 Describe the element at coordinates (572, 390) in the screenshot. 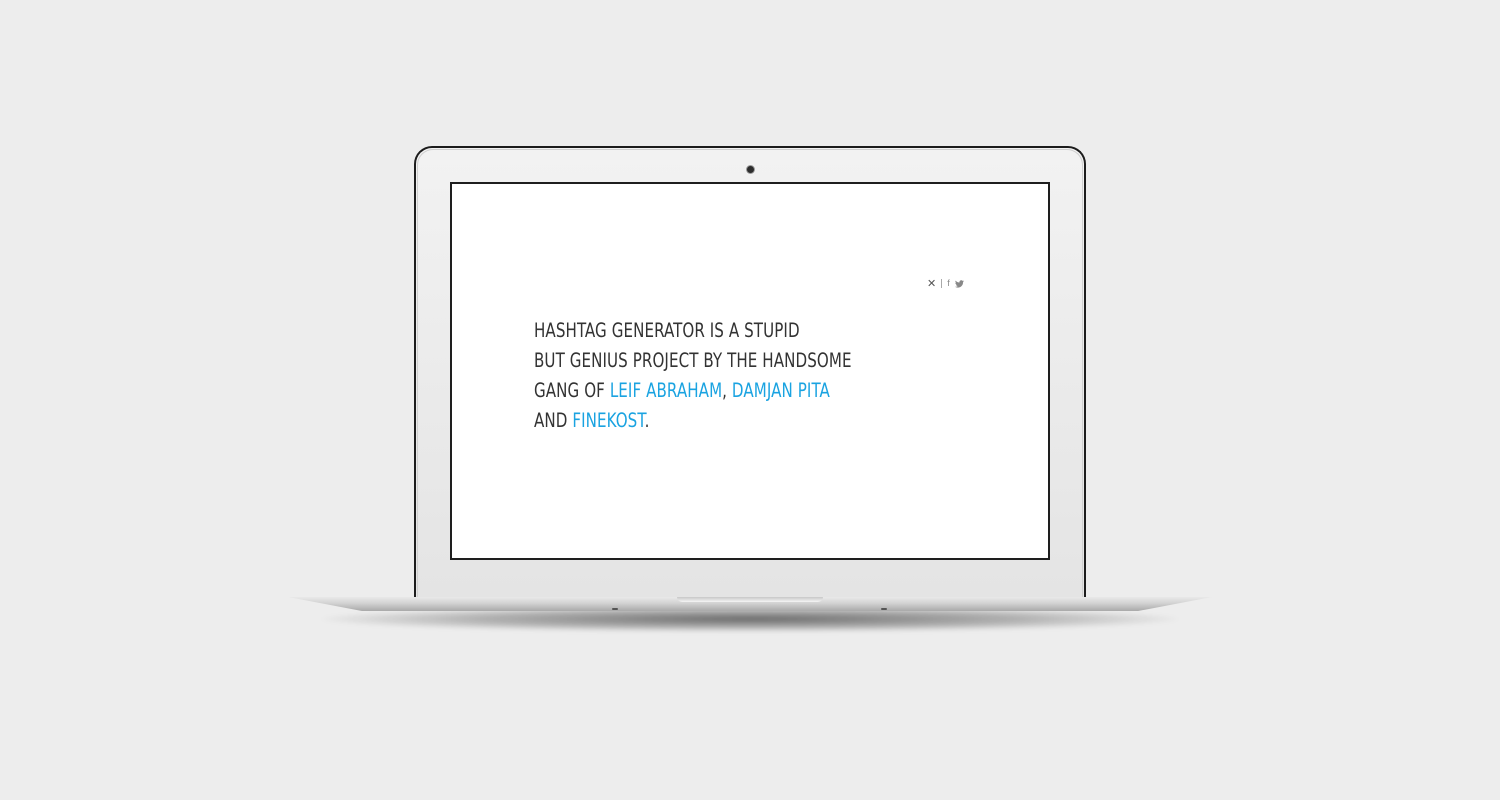

I see `intro-line-3-prefix: GANG OF` at that location.